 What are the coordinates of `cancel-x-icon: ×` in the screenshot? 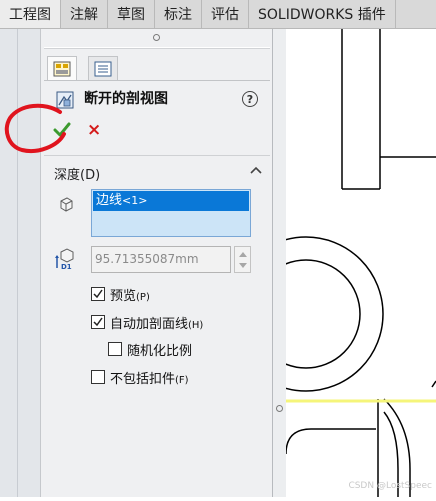 It's located at (94, 130).